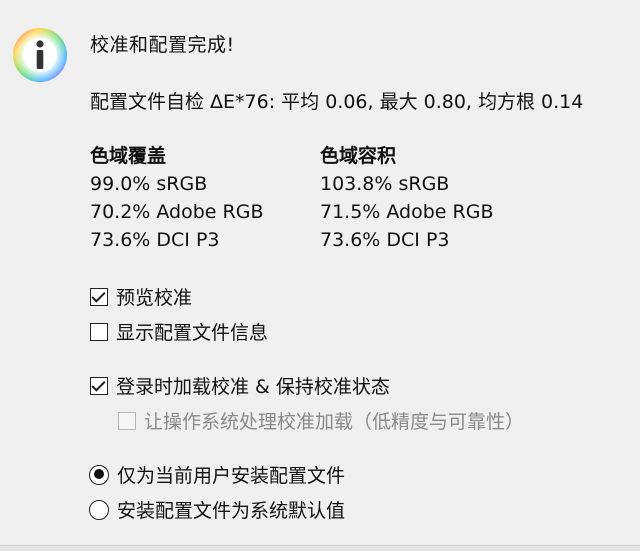 This screenshot has height=551, width=640. What do you see at coordinates (127, 420) in the screenshot?
I see `let-os-handle-calibration-checkbox` at bounding box center [127, 420].